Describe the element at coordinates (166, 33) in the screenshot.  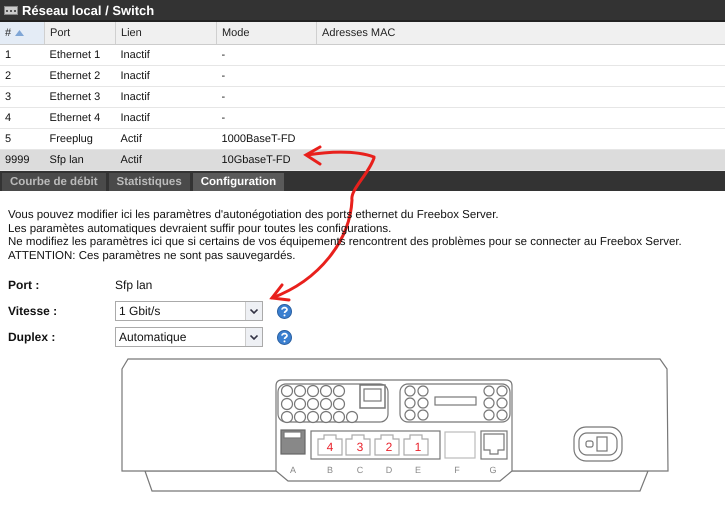
I see `column-header: Lien` at that location.